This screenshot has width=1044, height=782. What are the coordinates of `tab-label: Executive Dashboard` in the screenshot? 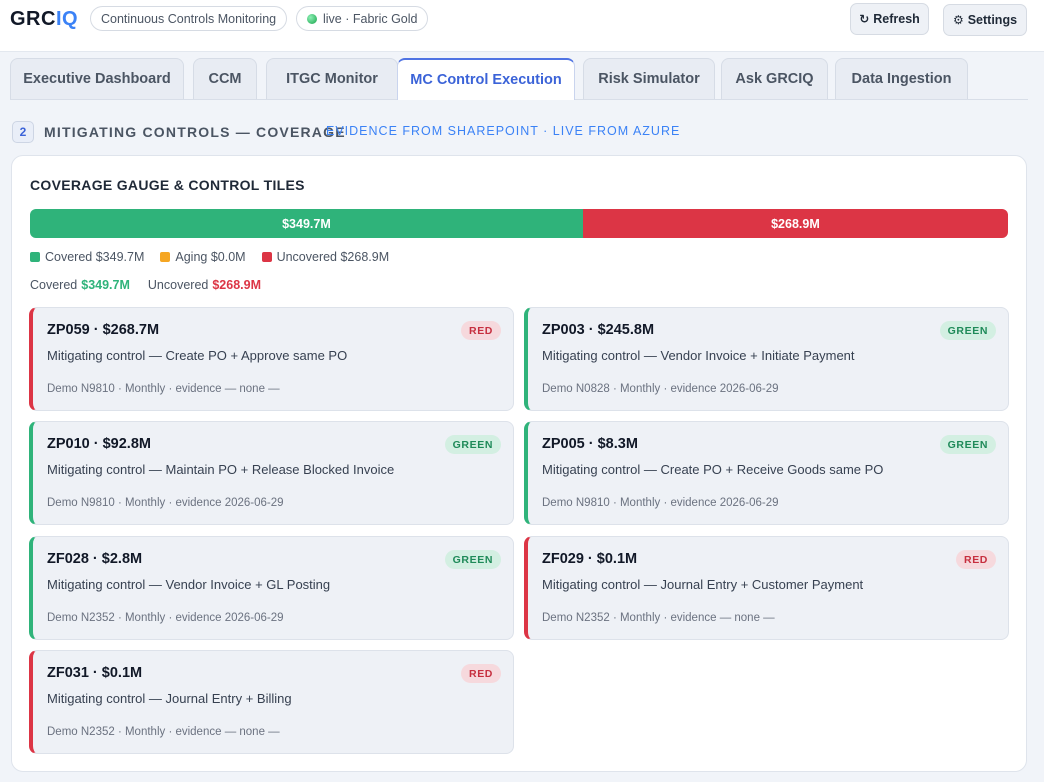 It's located at (97, 79).